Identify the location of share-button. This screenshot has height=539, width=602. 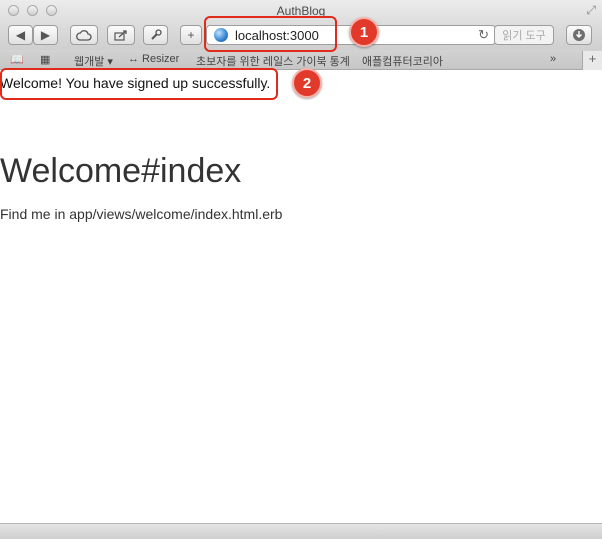
(121, 35).